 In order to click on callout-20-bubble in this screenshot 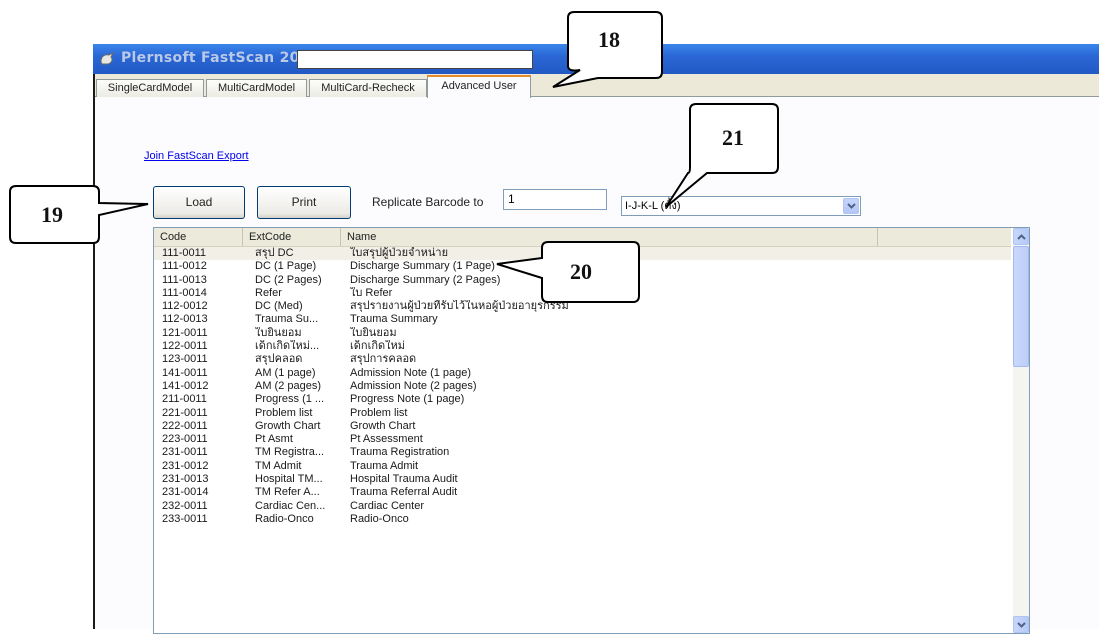, I will do `click(568, 272)`.